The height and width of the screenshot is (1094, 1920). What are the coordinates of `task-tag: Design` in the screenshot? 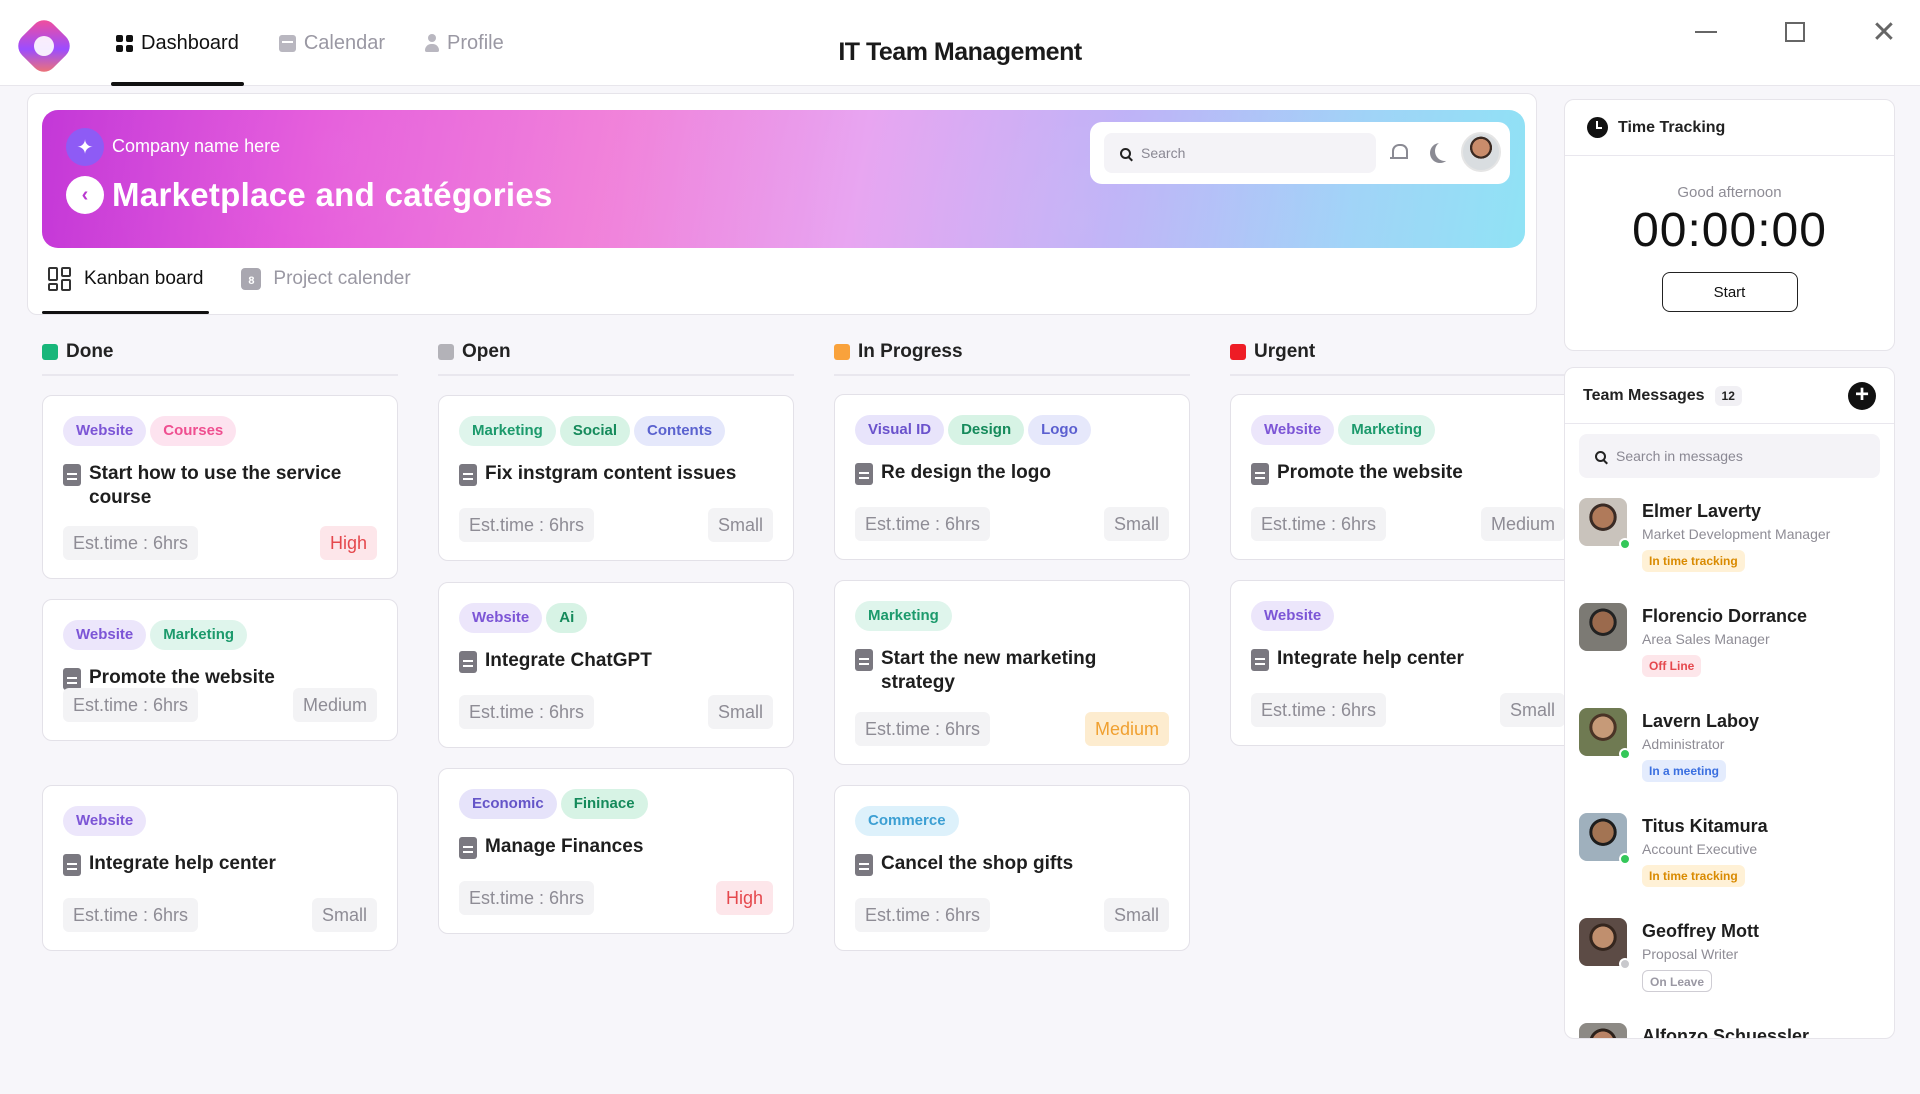 It's located at (986, 430).